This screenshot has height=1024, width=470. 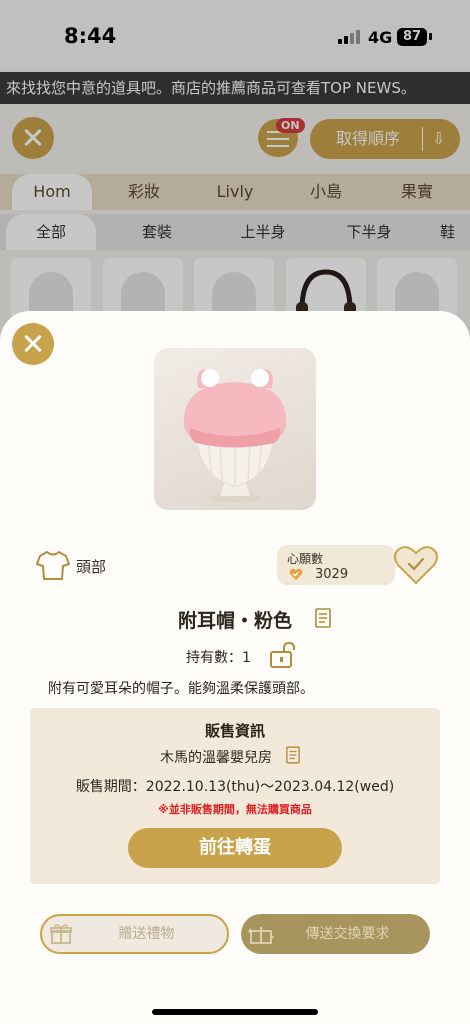 I want to click on item-description: 附有可愛耳朵的帽子。能夠溫柔保護頭部。, so click(x=181, y=689).